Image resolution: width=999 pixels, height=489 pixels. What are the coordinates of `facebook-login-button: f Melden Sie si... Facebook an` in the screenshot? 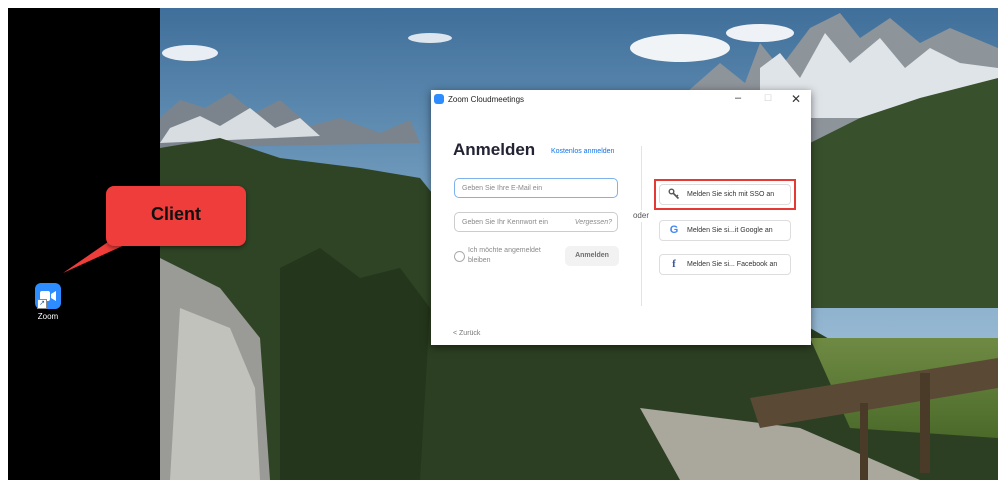 It's located at (725, 264).